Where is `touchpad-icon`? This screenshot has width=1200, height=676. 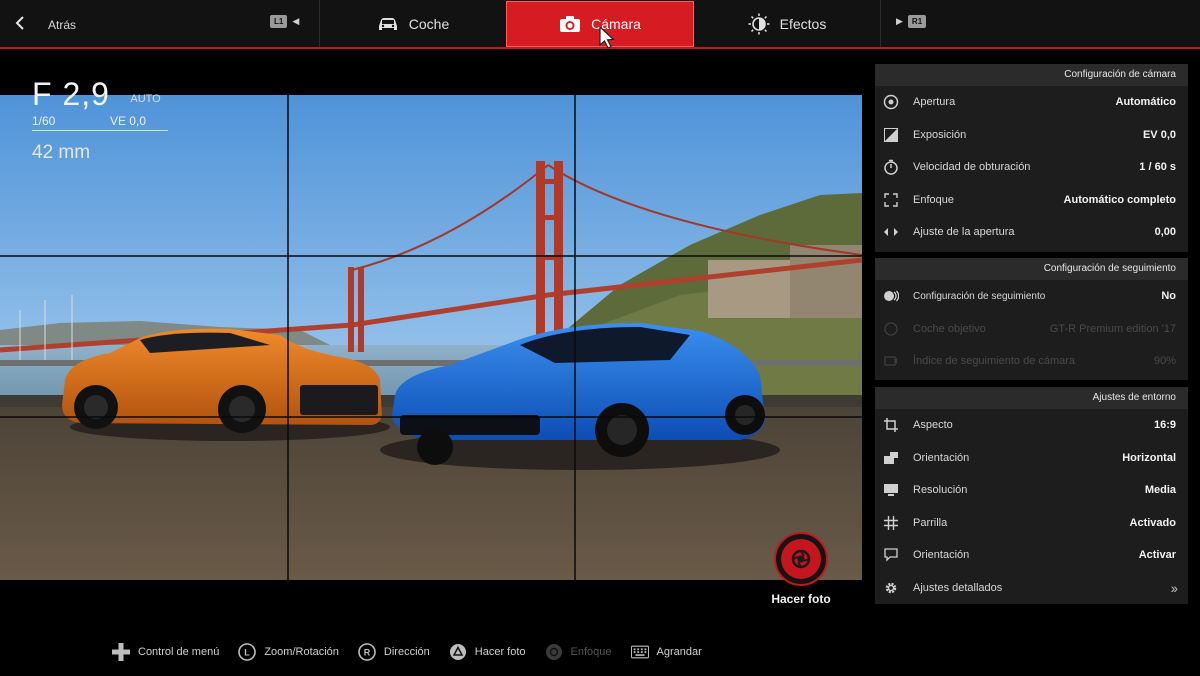
touchpad-icon is located at coordinates (639, 652).